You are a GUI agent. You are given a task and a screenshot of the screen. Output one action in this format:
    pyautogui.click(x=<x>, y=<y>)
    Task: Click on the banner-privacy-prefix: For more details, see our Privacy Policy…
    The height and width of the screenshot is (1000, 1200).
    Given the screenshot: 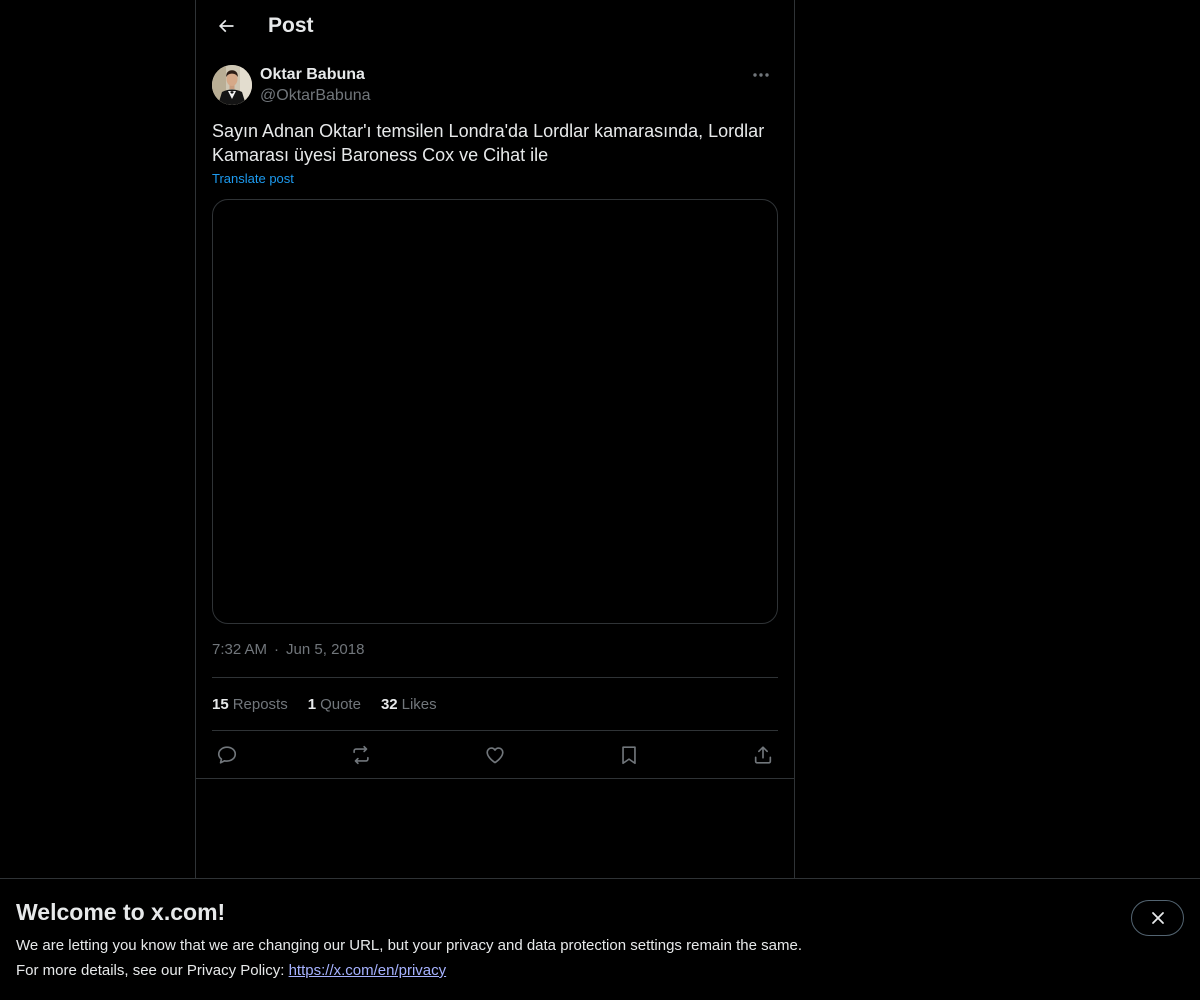 What is the action you would take?
    pyautogui.click(x=152, y=970)
    